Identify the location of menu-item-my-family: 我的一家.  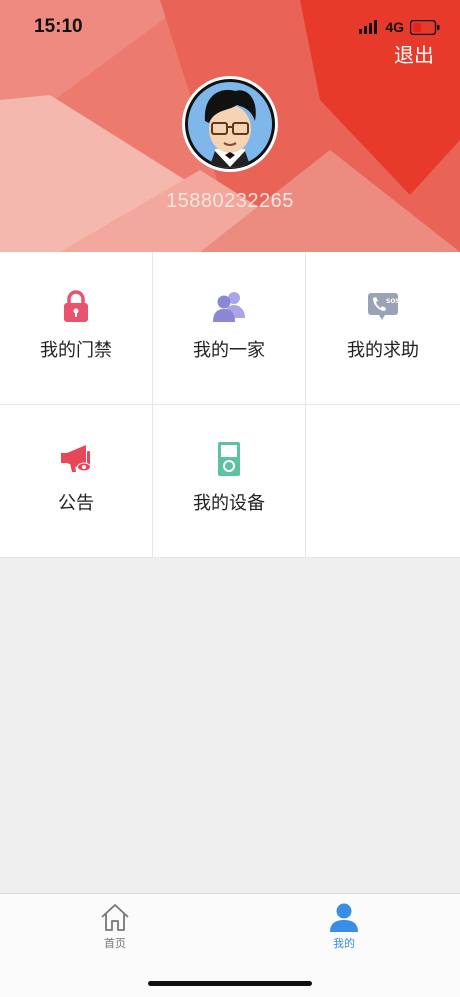
(229, 328).